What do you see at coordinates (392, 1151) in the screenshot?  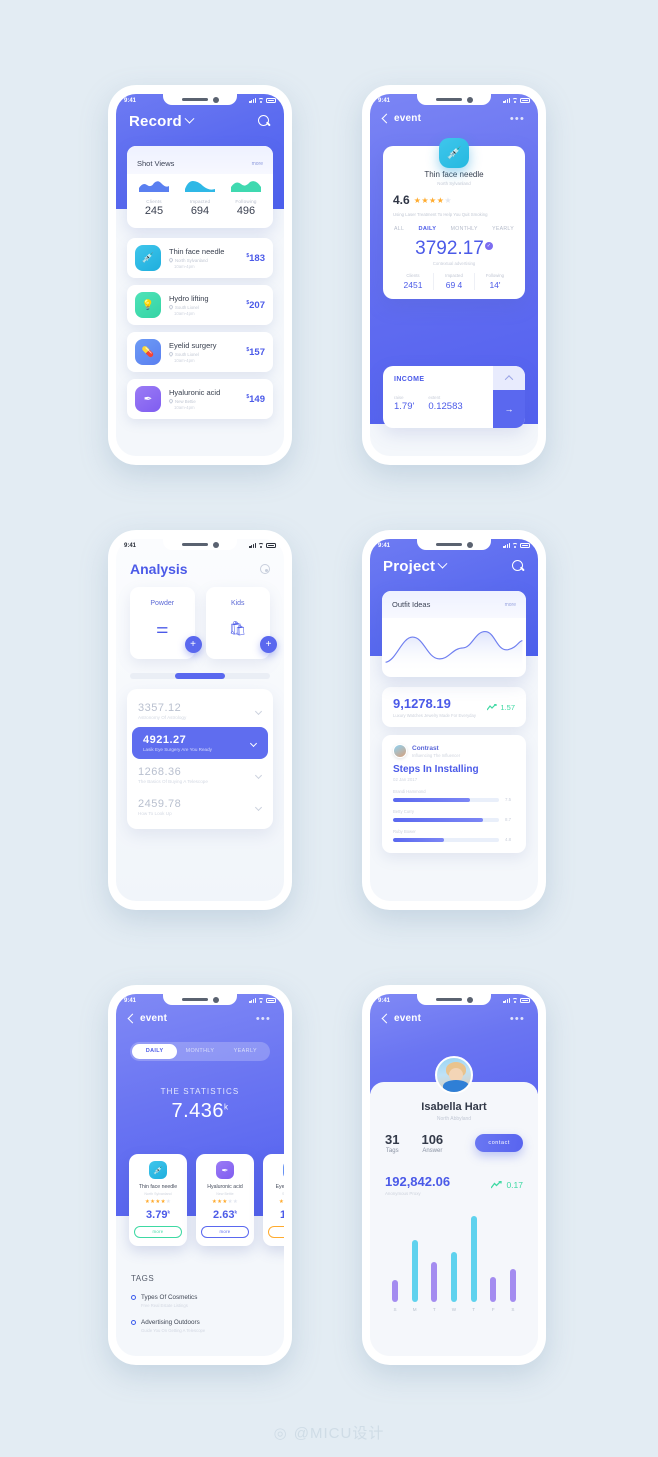 I see `stat-label: Tags` at bounding box center [392, 1151].